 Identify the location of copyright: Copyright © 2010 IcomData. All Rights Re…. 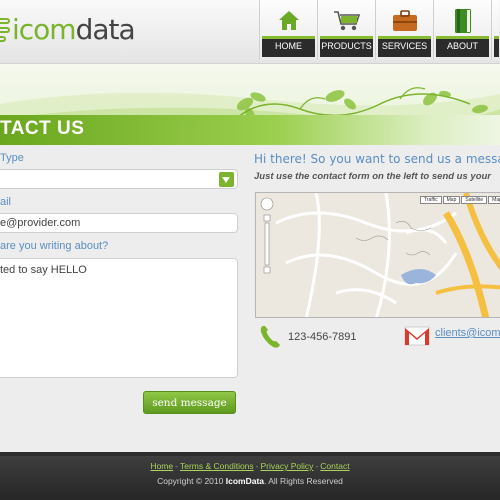
(250, 481).